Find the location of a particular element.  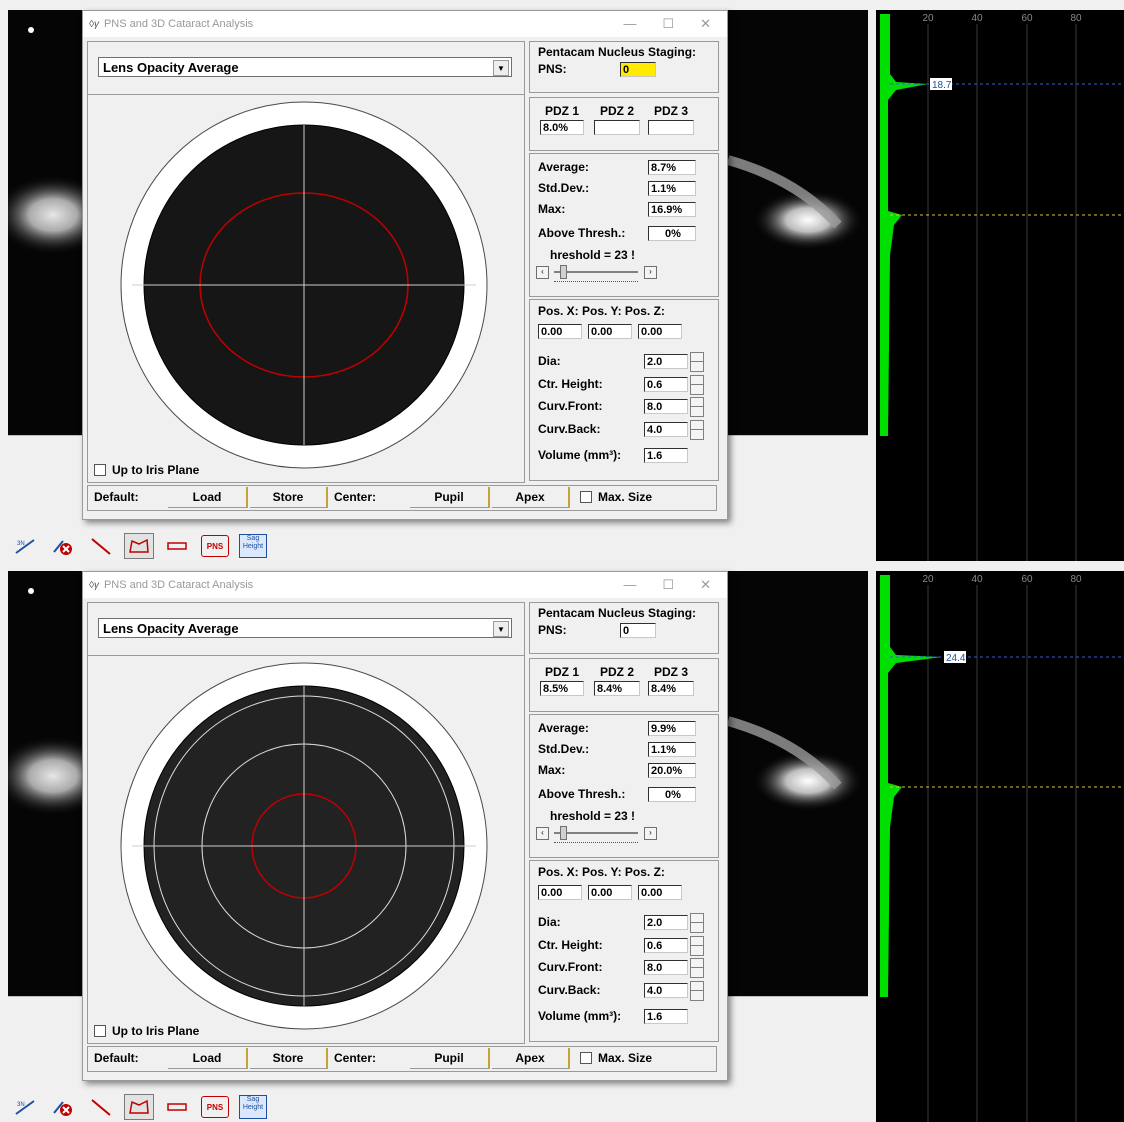

default-label: Default: is located at coordinates (116, 497).